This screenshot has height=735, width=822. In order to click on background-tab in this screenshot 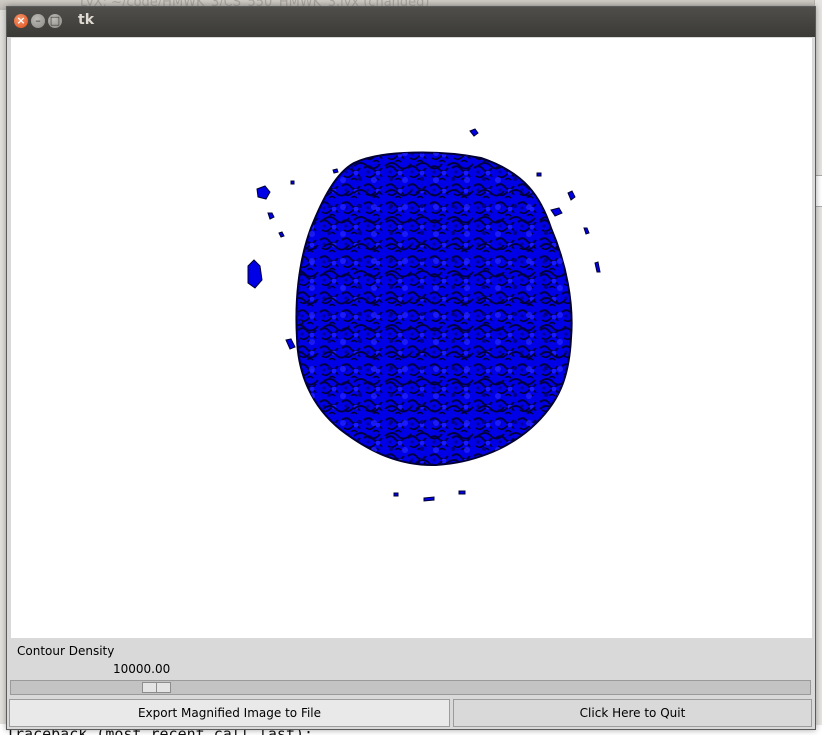, I will do `click(818, 191)`.